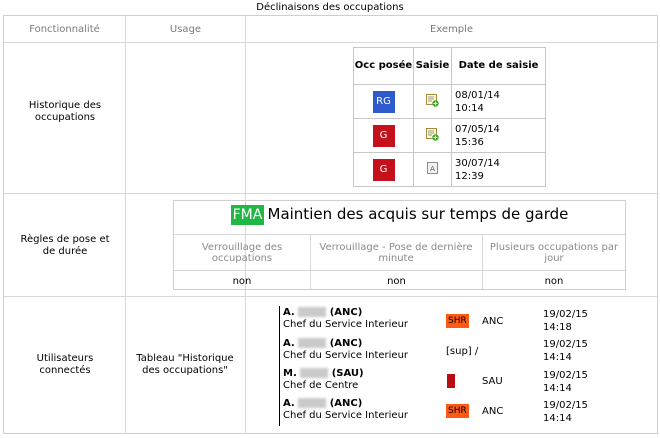  What do you see at coordinates (449, 169) in the screenshot?
I see `table-row: G A 30/07/14 12:39` at bounding box center [449, 169].